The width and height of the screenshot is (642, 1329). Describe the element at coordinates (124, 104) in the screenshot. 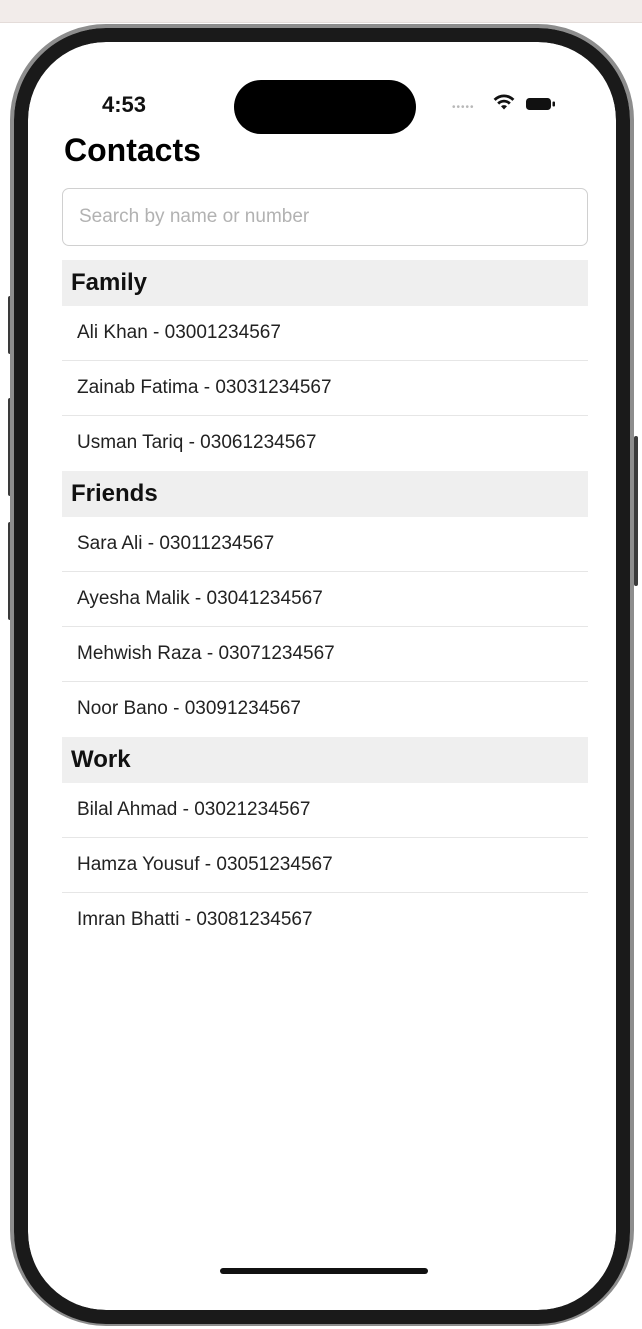

I see `status-time: 4:53` at that location.